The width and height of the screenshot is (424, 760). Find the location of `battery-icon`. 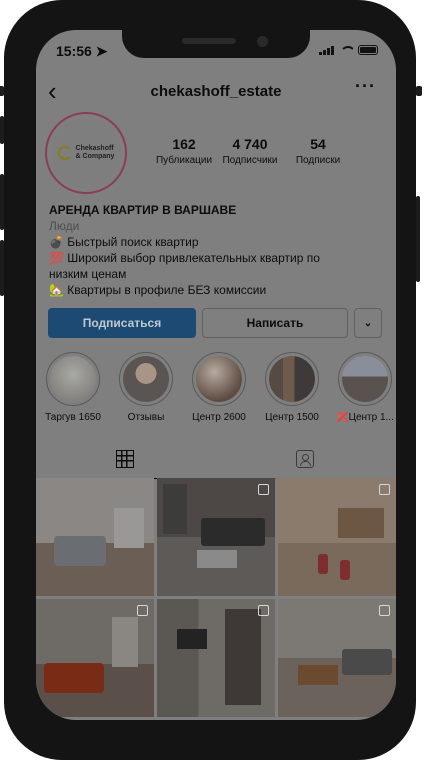

battery-icon is located at coordinates (368, 50).